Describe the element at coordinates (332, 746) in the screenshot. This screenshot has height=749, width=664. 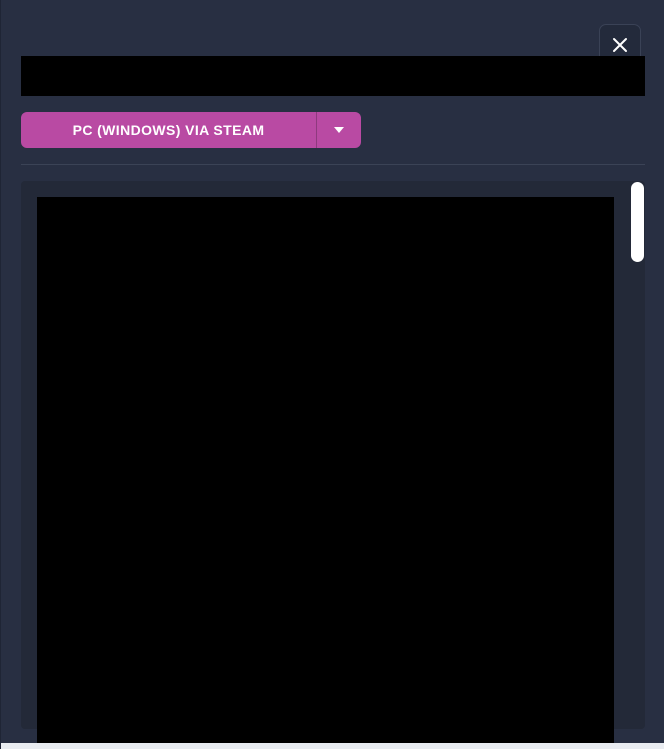
I see `bottom-edge` at that location.